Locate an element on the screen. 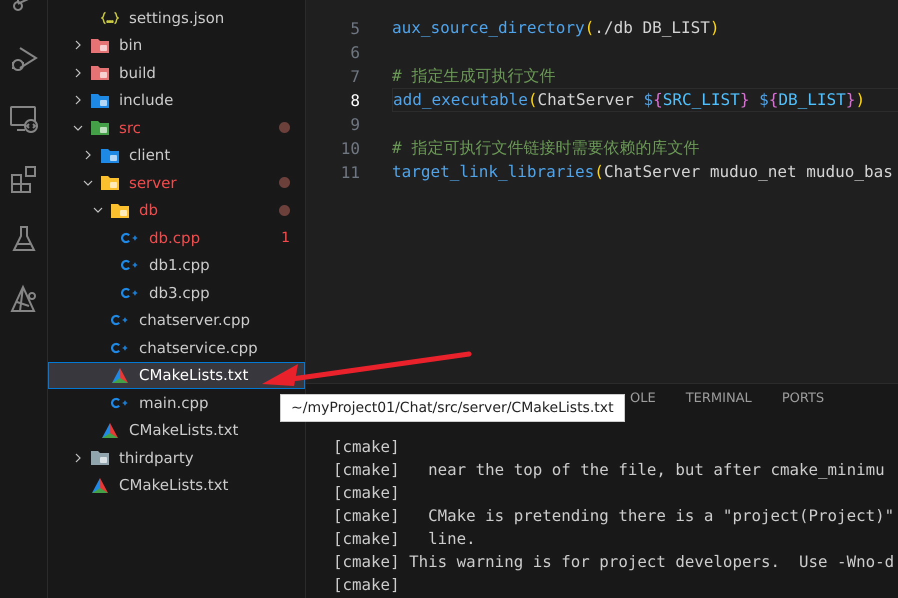  file-name: client is located at coordinates (149, 155).